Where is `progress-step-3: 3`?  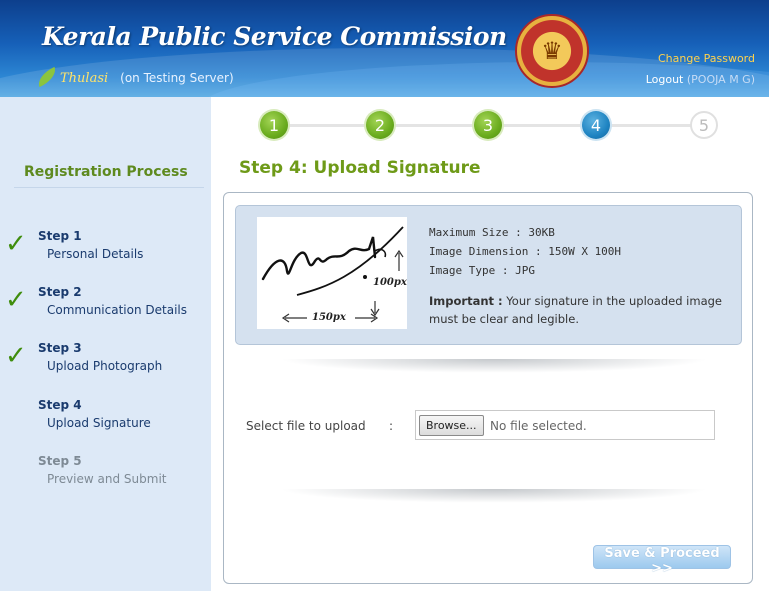 progress-step-3: 3 is located at coordinates (488, 125).